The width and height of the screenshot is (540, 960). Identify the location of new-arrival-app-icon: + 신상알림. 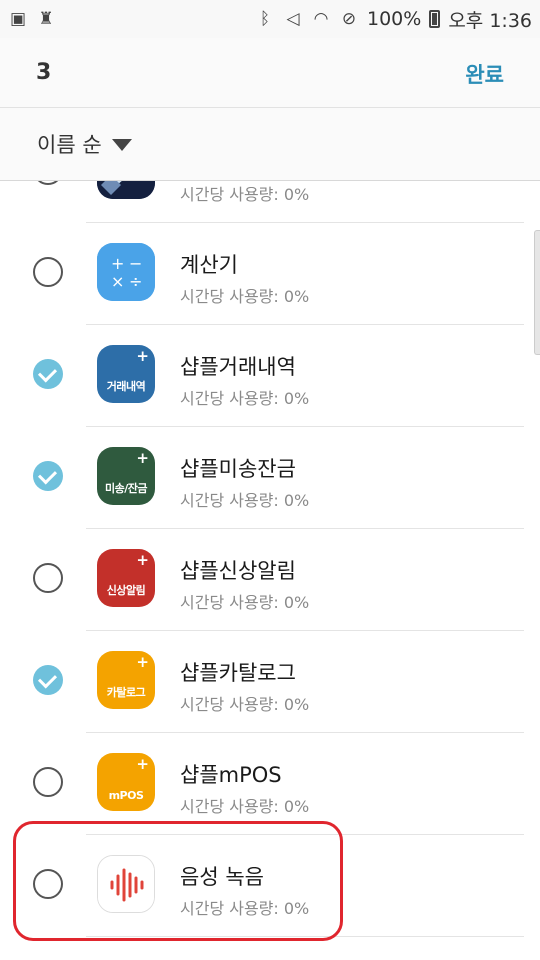
(126, 578).